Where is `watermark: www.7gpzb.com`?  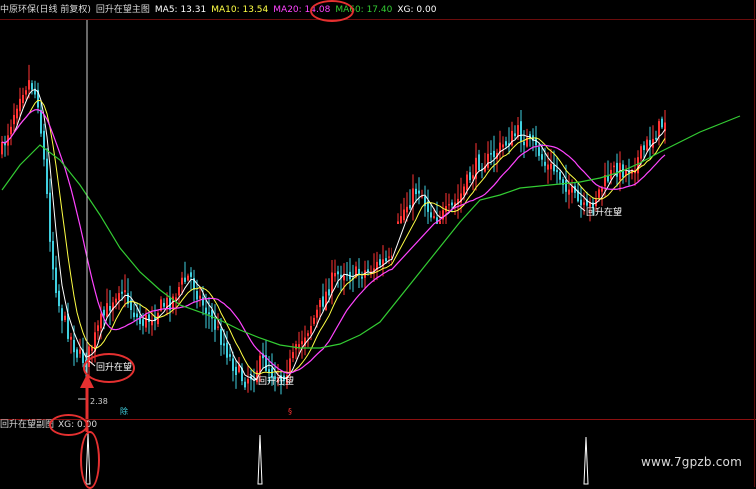
watermark: www.7gpzb.com is located at coordinates (691, 462).